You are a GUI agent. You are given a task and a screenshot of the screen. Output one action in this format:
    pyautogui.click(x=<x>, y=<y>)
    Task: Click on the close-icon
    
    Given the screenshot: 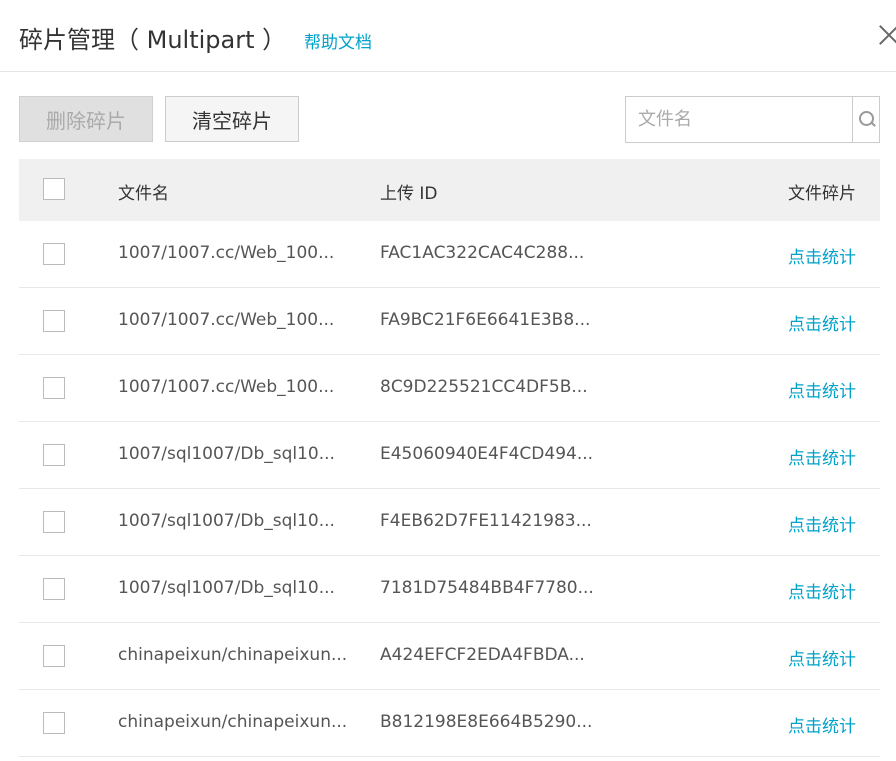 What is the action you would take?
    pyautogui.click(x=887, y=35)
    